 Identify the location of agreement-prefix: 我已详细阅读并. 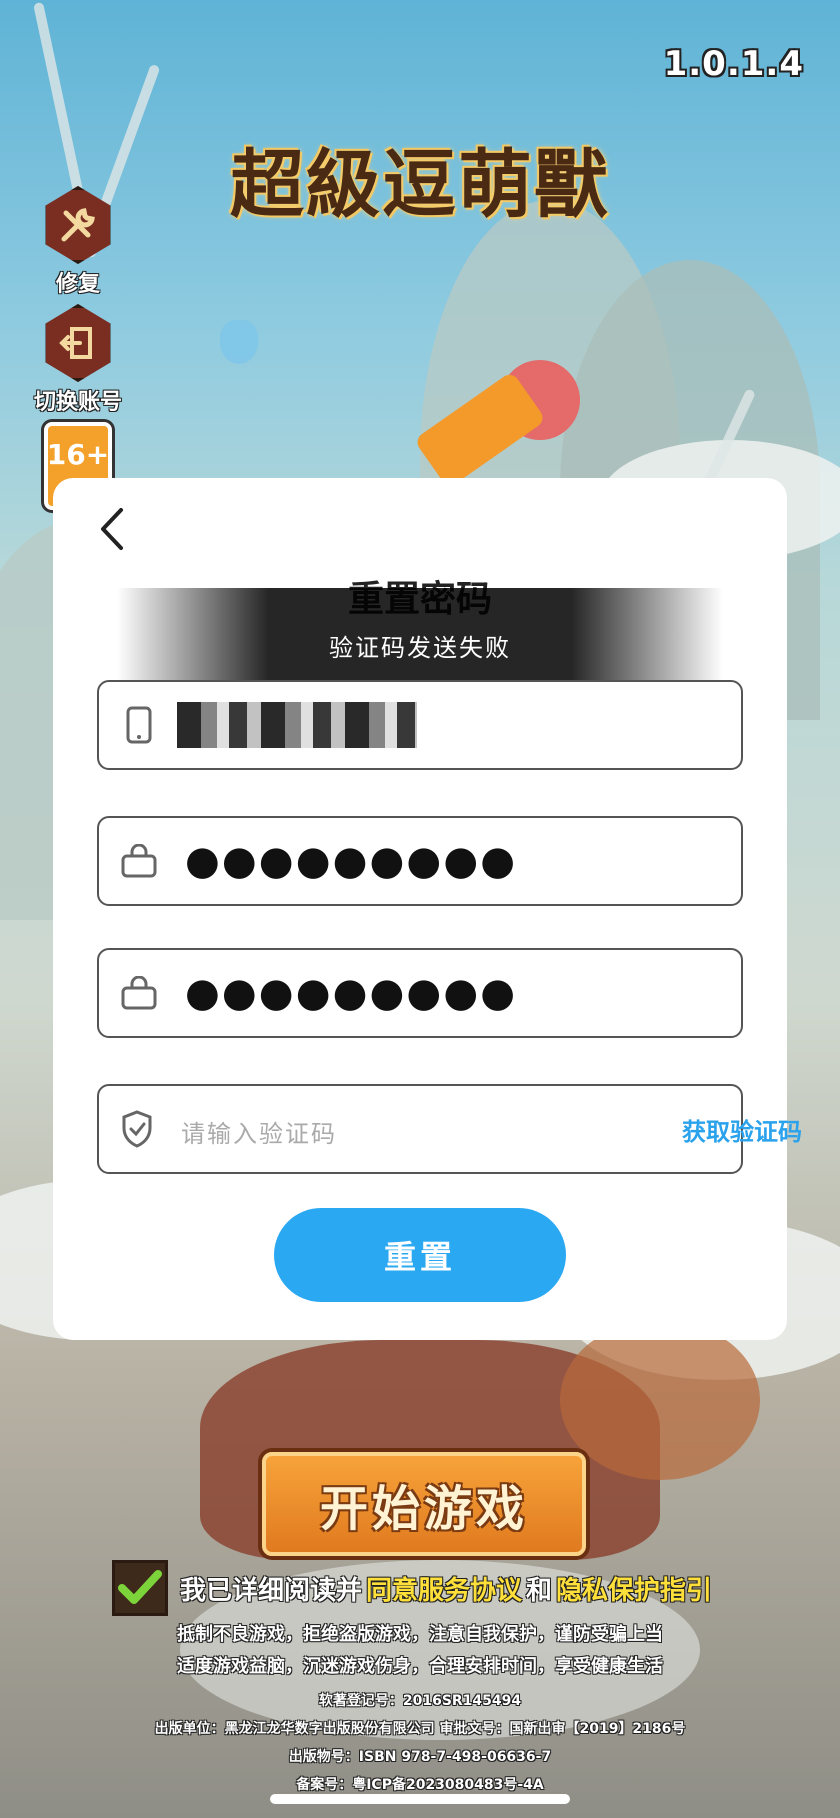
(271, 1590).